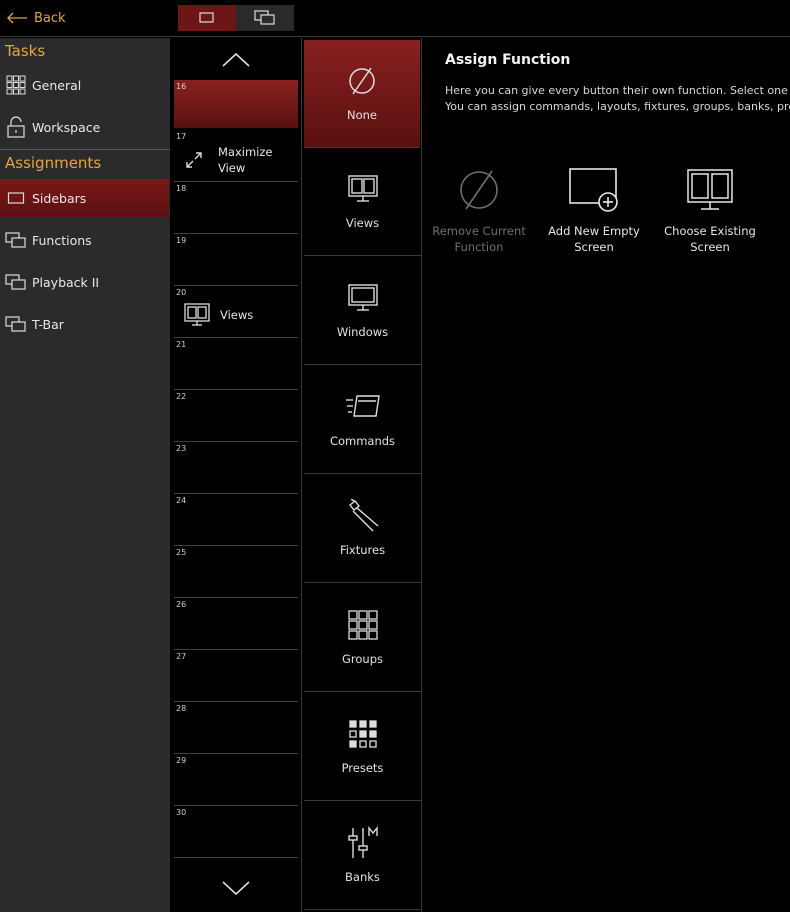 This screenshot has width=790, height=912. What do you see at coordinates (362, 768) in the screenshot?
I see `category-label: Presets` at bounding box center [362, 768].